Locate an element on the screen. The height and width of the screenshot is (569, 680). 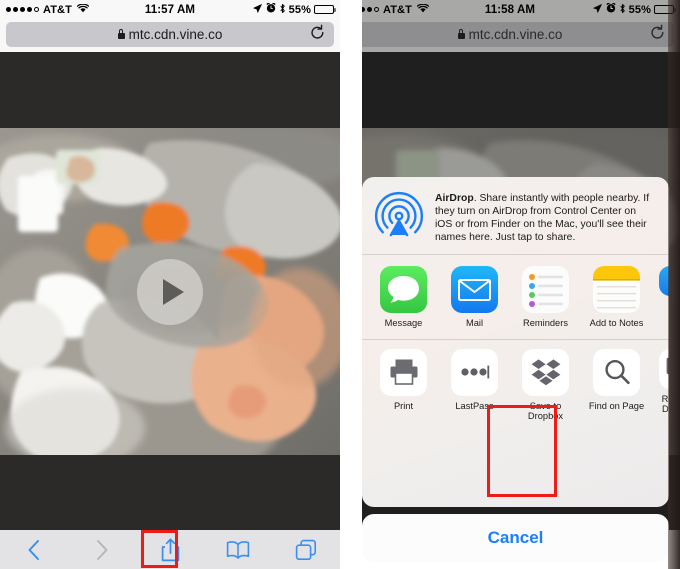
messages-app-icon is located at coordinates (403, 289).